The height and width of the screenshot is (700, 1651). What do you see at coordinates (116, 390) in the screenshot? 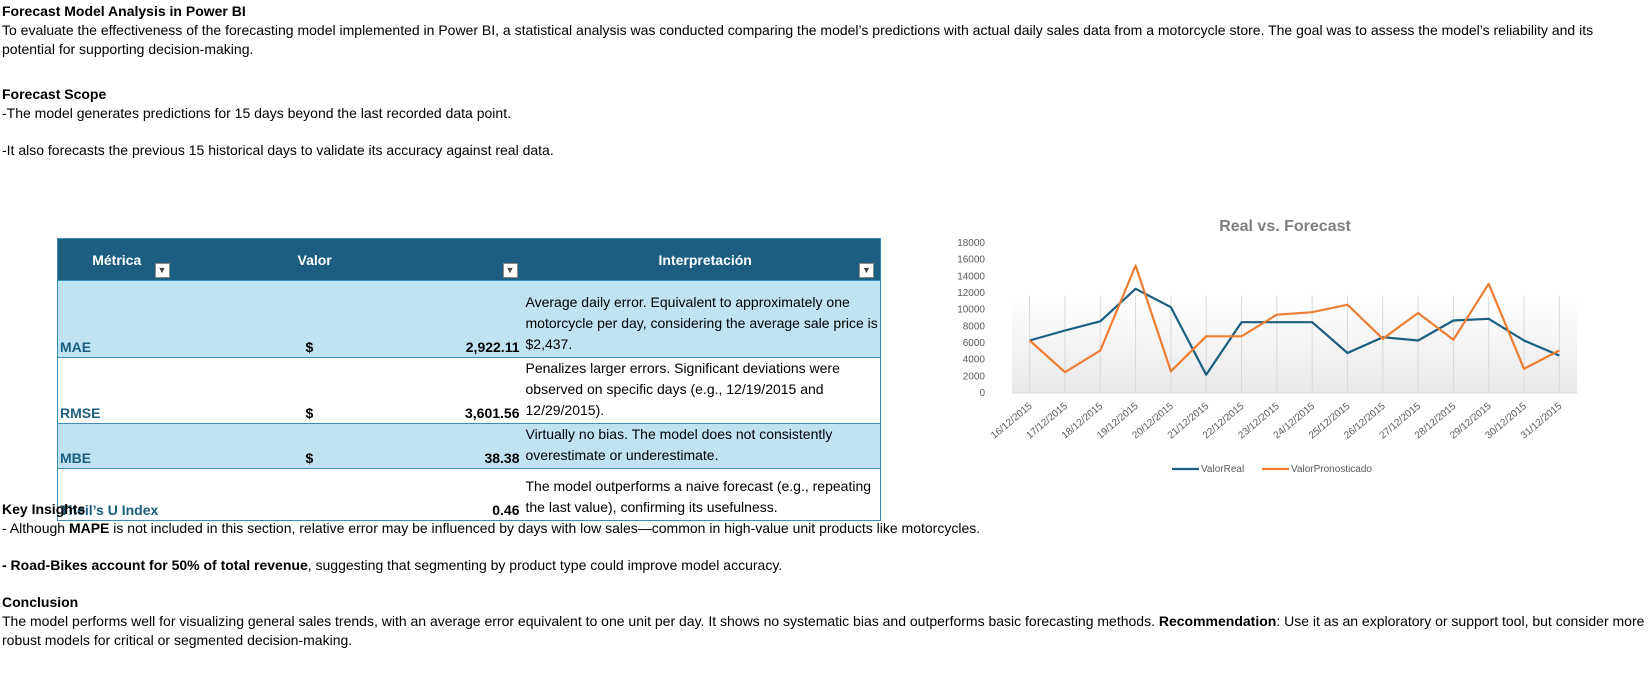
I see `metric-name: RMSE` at bounding box center [116, 390].